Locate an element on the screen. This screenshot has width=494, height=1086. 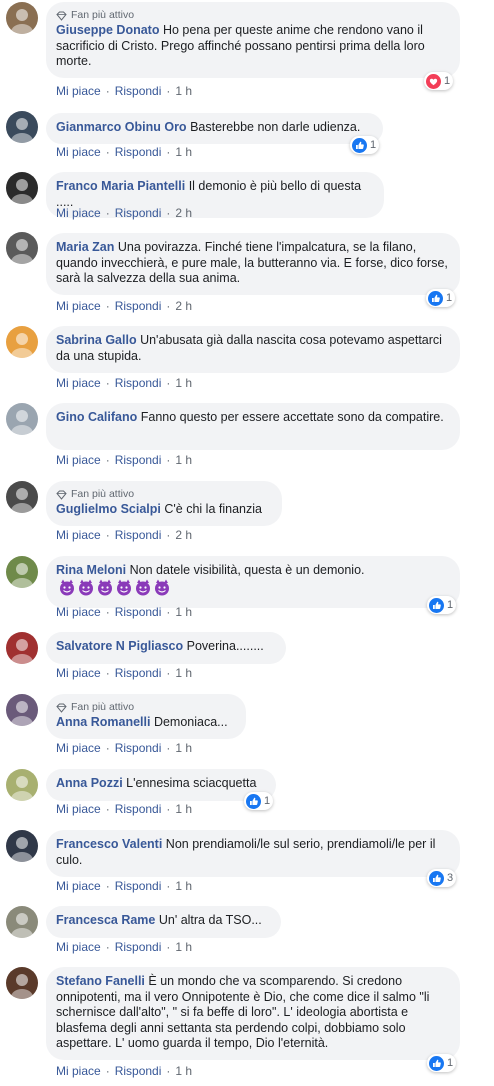
comment-author: Guglielmo Scialpi is located at coordinates (108, 509).